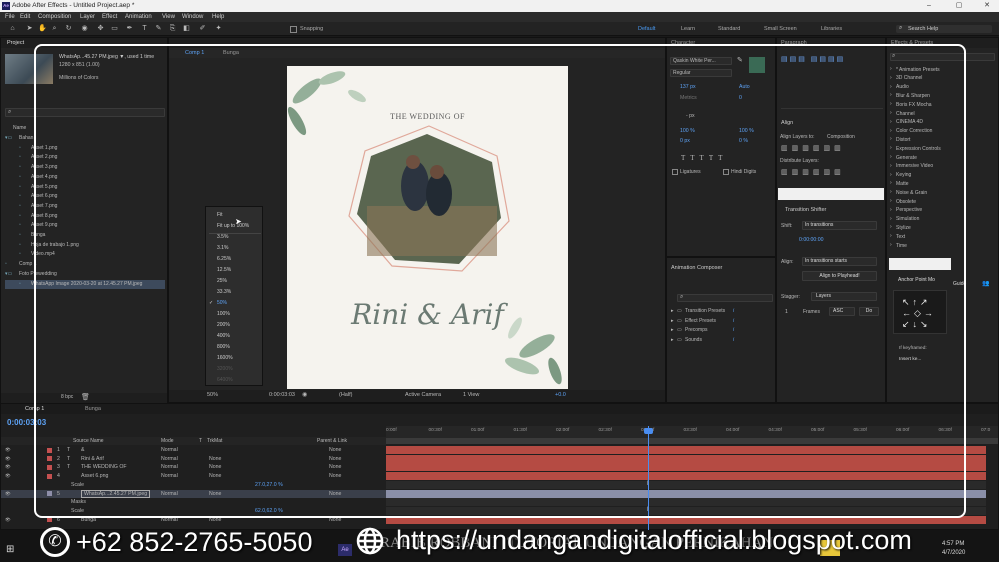  What do you see at coordinates (10, 17) in the screenshot?
I see `menu-file: File` at bounding box center [10, 17].